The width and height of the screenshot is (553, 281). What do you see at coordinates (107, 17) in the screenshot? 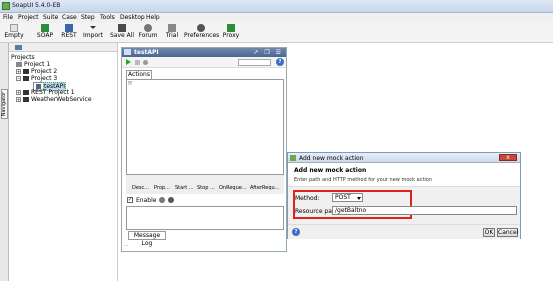
I see `menu-tools: Tools` at bounding box center [107, 17].